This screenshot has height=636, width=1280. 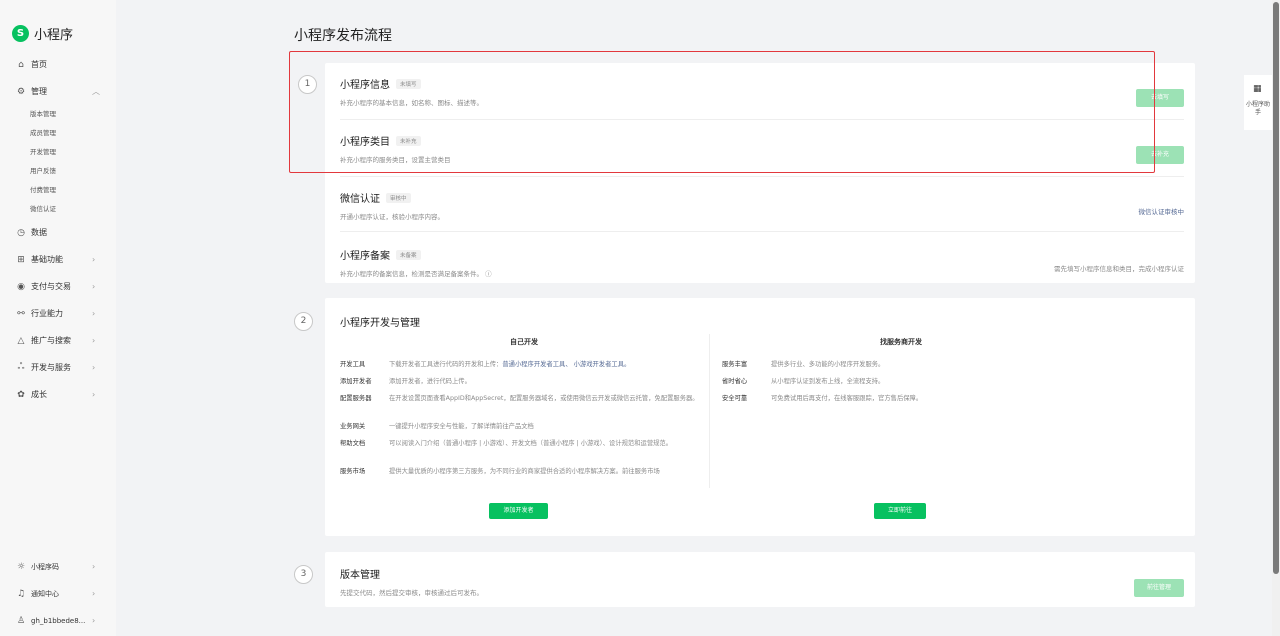 I want to click on nav-promo: △ 推广与搜索 ›, so click(x=58, y=340).